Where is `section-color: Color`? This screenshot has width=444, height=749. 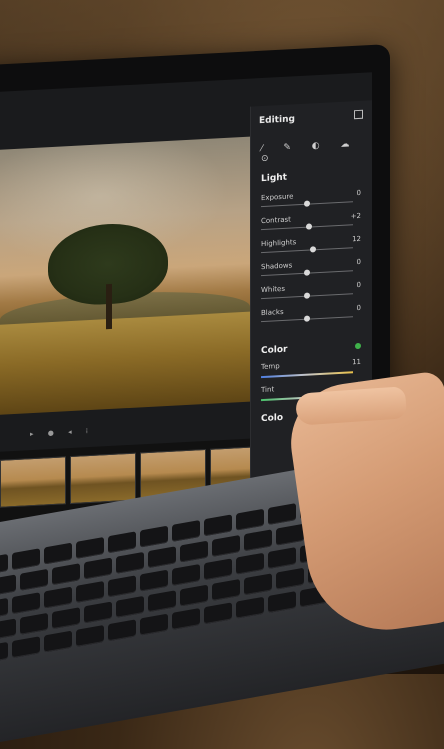
section-color: Color is located at coordinates (274, 350).